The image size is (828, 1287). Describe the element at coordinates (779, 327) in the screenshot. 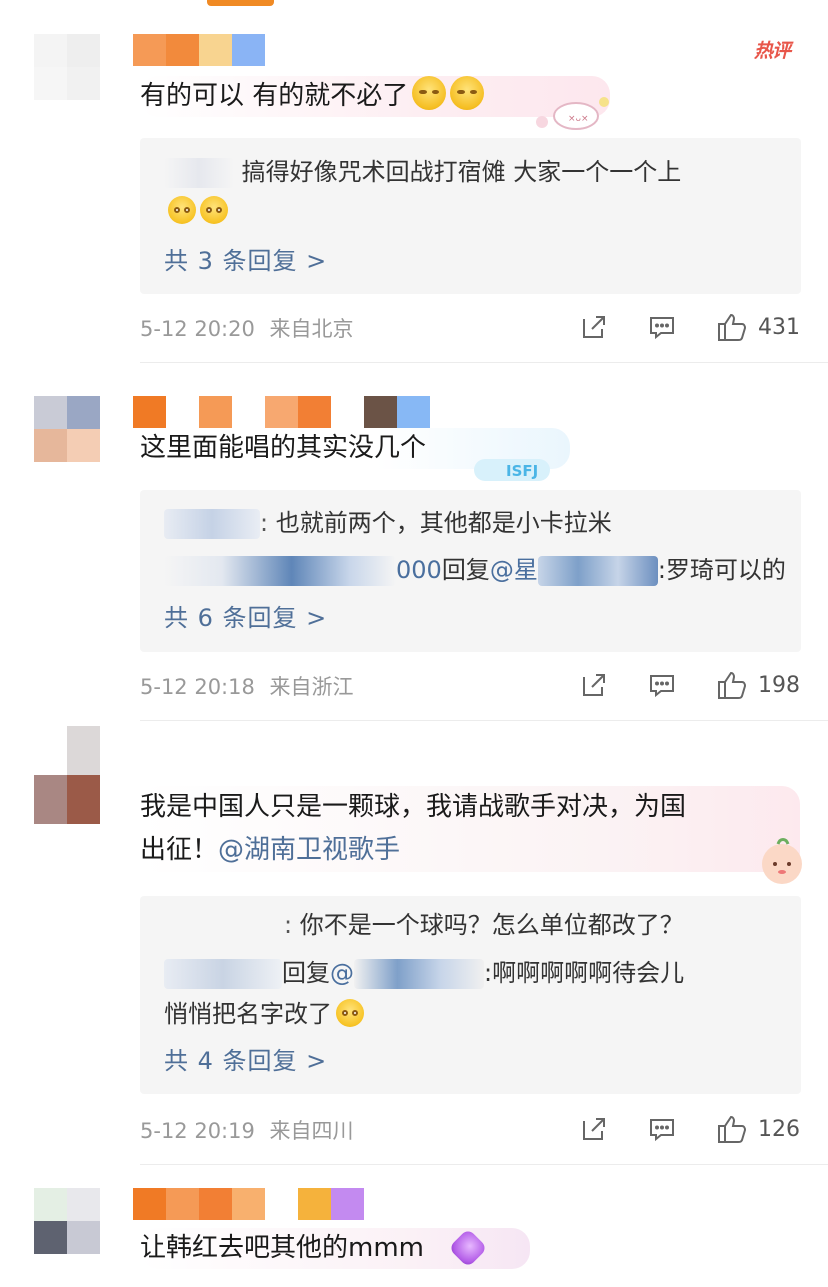

I see `like-count: 431` at that location.